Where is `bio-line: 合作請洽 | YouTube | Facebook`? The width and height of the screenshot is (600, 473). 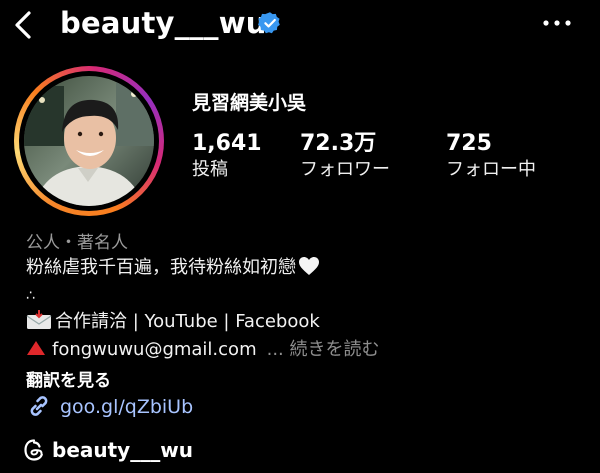 bio-line: 合作請洽 | YouTube | Facebook is located at coordinates (173, 322).